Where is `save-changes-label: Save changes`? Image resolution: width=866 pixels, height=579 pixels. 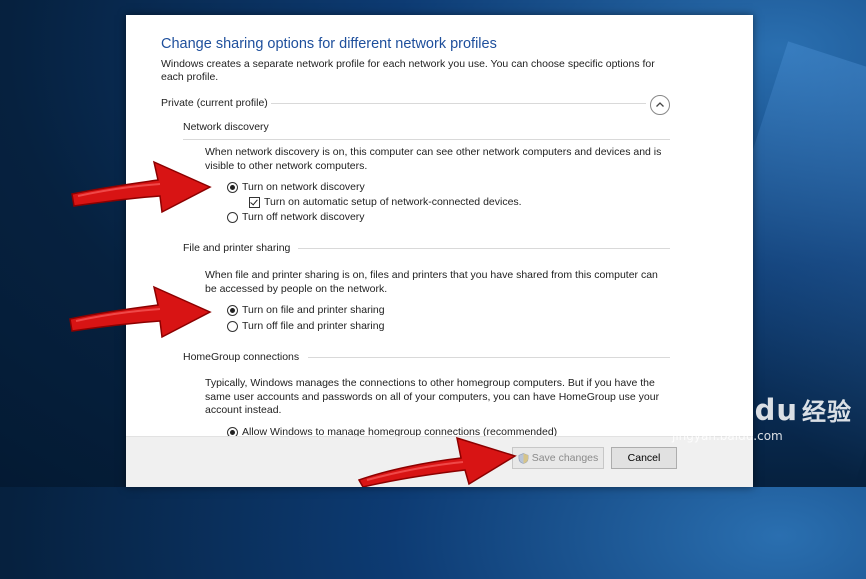
save-changes-label: Save changes is located at coordinates (565, 458).